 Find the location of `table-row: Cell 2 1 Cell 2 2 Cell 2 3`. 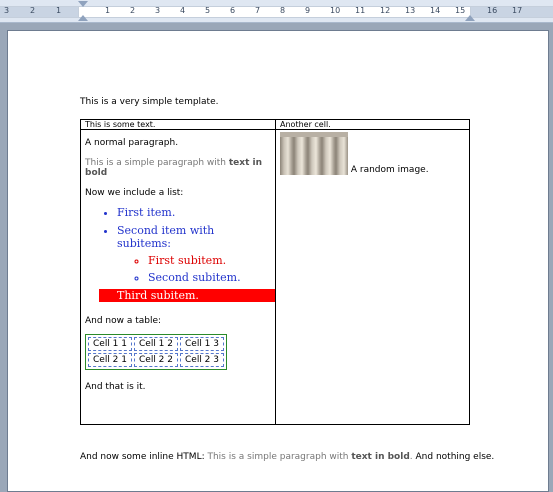

table-row: Cell 2 1 Cell 2 2 Cell 2 3 is located at coordinates (156, 360).